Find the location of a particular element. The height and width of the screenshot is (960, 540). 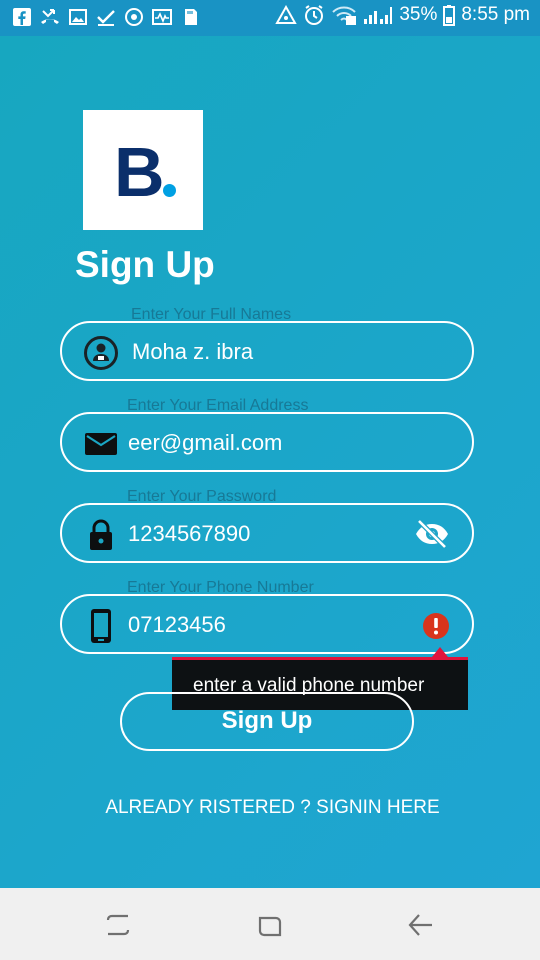

sync-icon is located at coordinates (134, 17).